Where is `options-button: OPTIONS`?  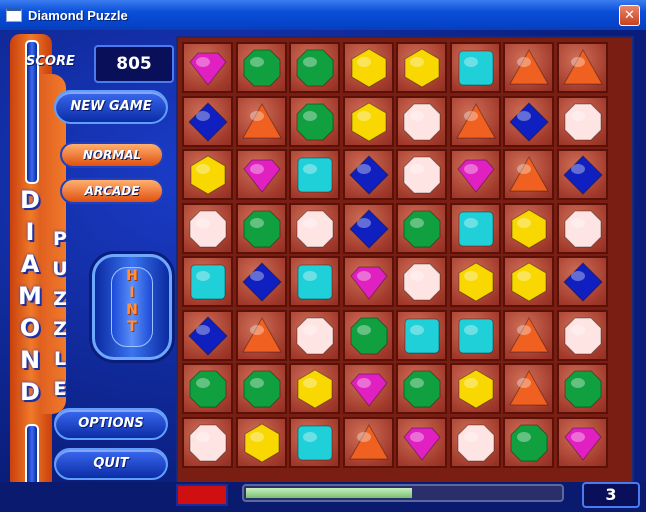 options-button: OPTIONS is located at coordinates (111, 424).